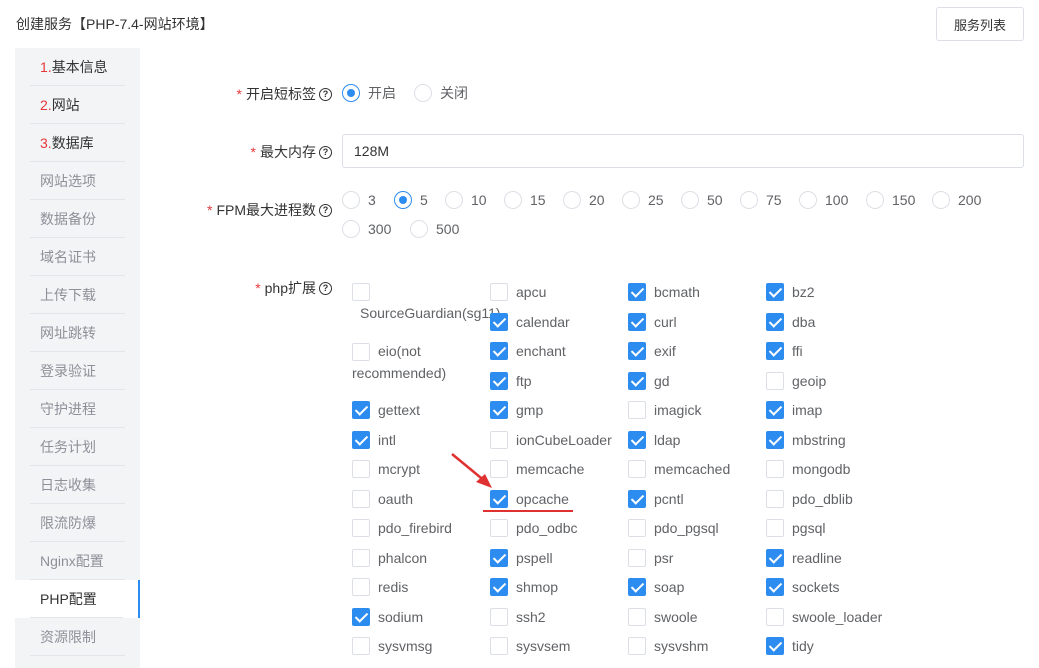  I want to click on php-ext-checkbox: psr, so click(650, 558).